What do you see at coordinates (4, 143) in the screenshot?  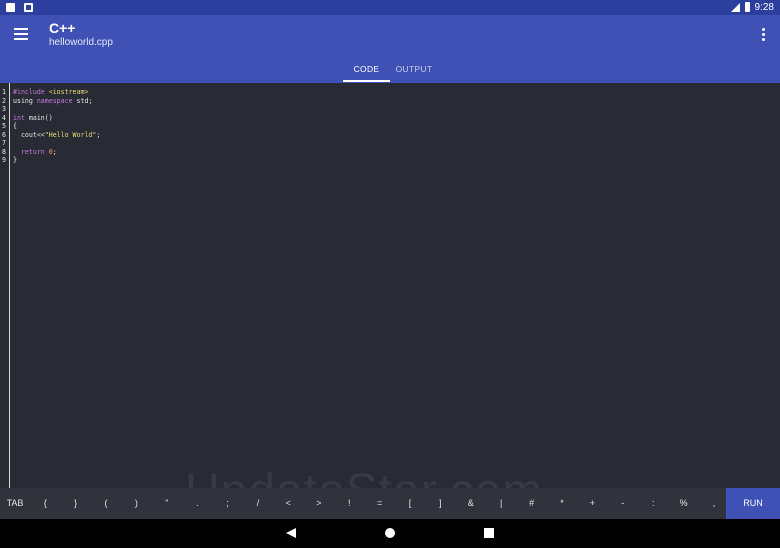 I see `line-number: 7` at bounding box center [4, 143].